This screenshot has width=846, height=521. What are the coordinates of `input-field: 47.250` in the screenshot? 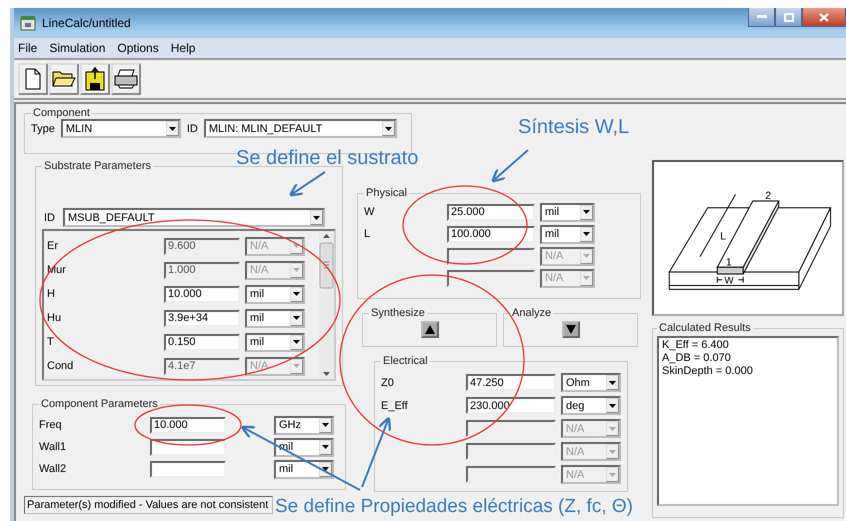 It's located at (511, 382).